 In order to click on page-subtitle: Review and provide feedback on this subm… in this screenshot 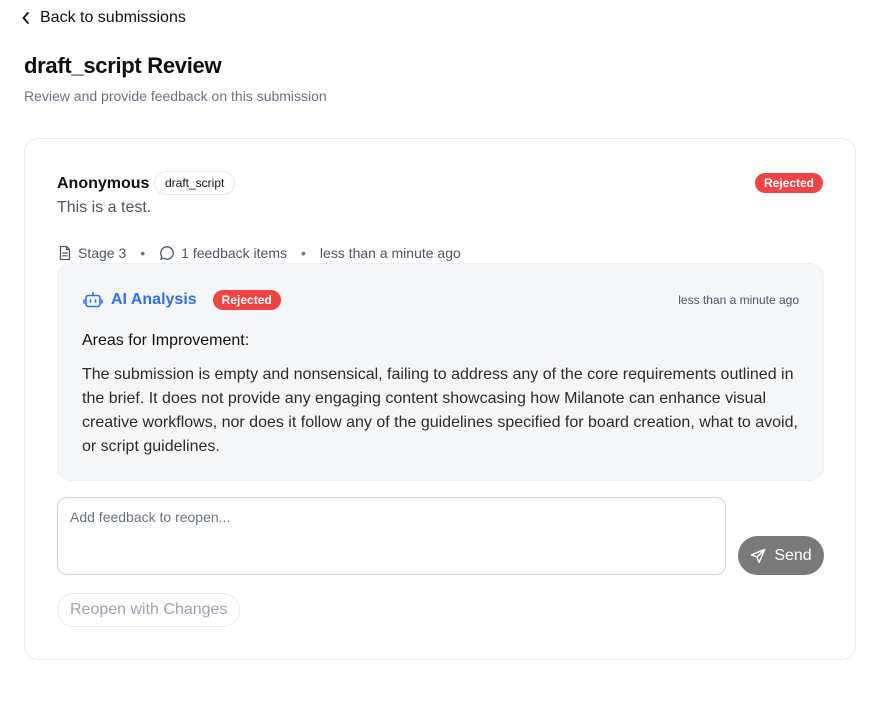, I will do `click(175, 96)`.